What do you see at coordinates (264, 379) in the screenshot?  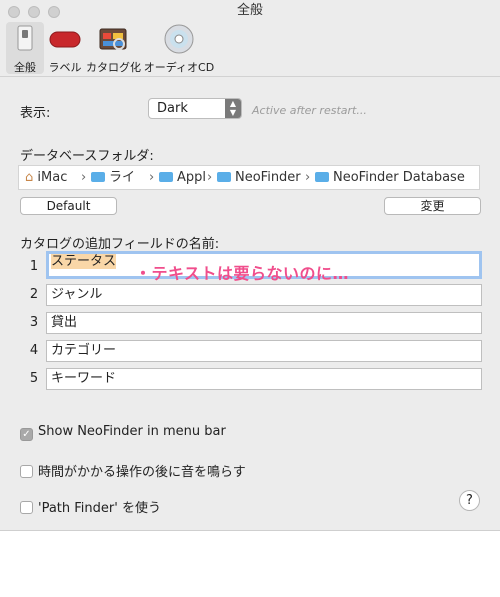 I see `catalog-field-5-input: キーワード` at bounding box center [264, 379].